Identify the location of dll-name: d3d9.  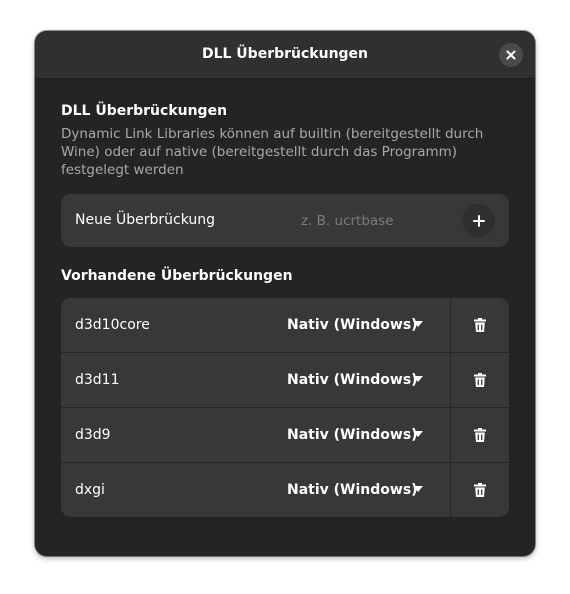
(93, 435).